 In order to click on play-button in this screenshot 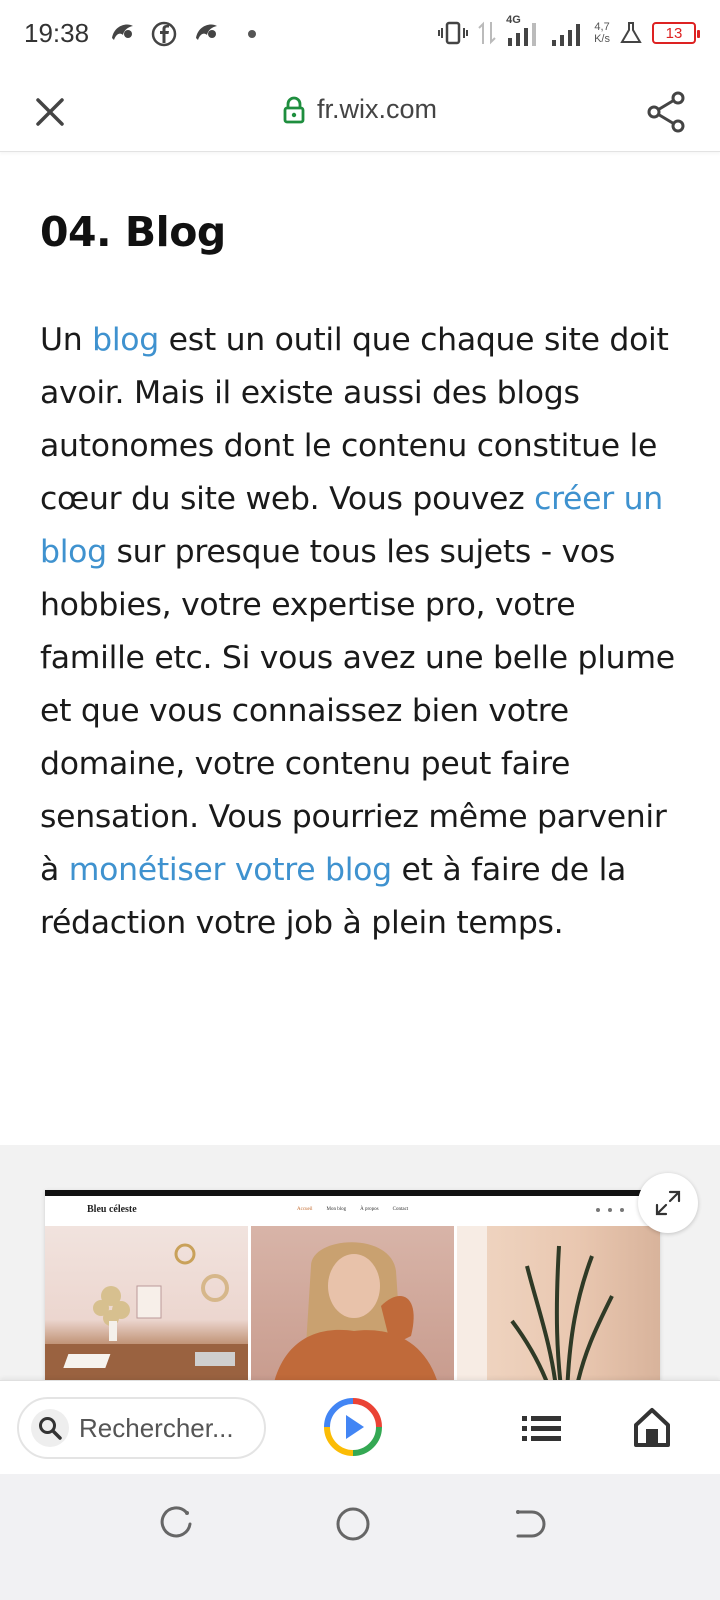, I will do `click(353, 1427)`.